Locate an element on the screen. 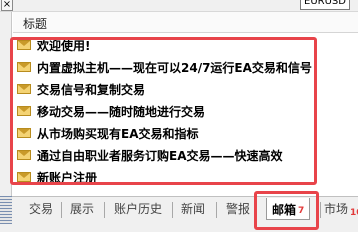 The height and width of the screenshot is (240, 358). list-item: 内置虚拟主机——现在可以24/7运行EA交易和信号 is located at coordinates (185, 67).